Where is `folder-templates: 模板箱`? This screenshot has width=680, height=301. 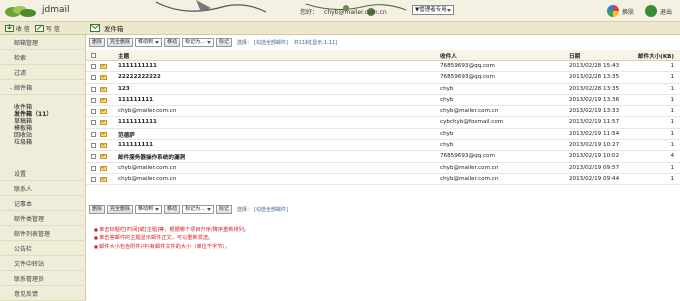
folder-templates: 模板箱 is located at coordinates (23, 128).